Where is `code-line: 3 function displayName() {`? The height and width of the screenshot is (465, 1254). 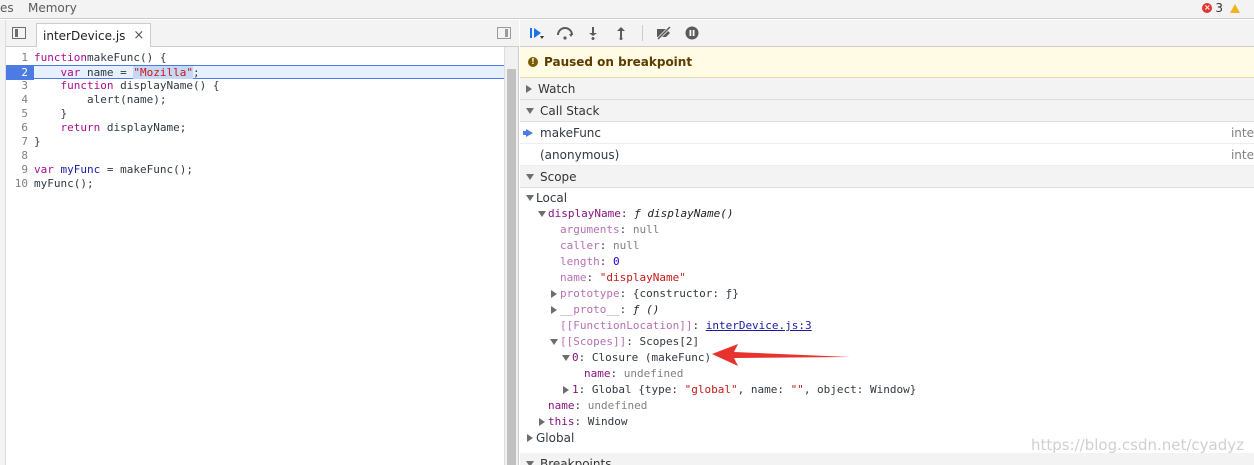 code-line: 3 function displayName() { is located at coordinates (255, 86).